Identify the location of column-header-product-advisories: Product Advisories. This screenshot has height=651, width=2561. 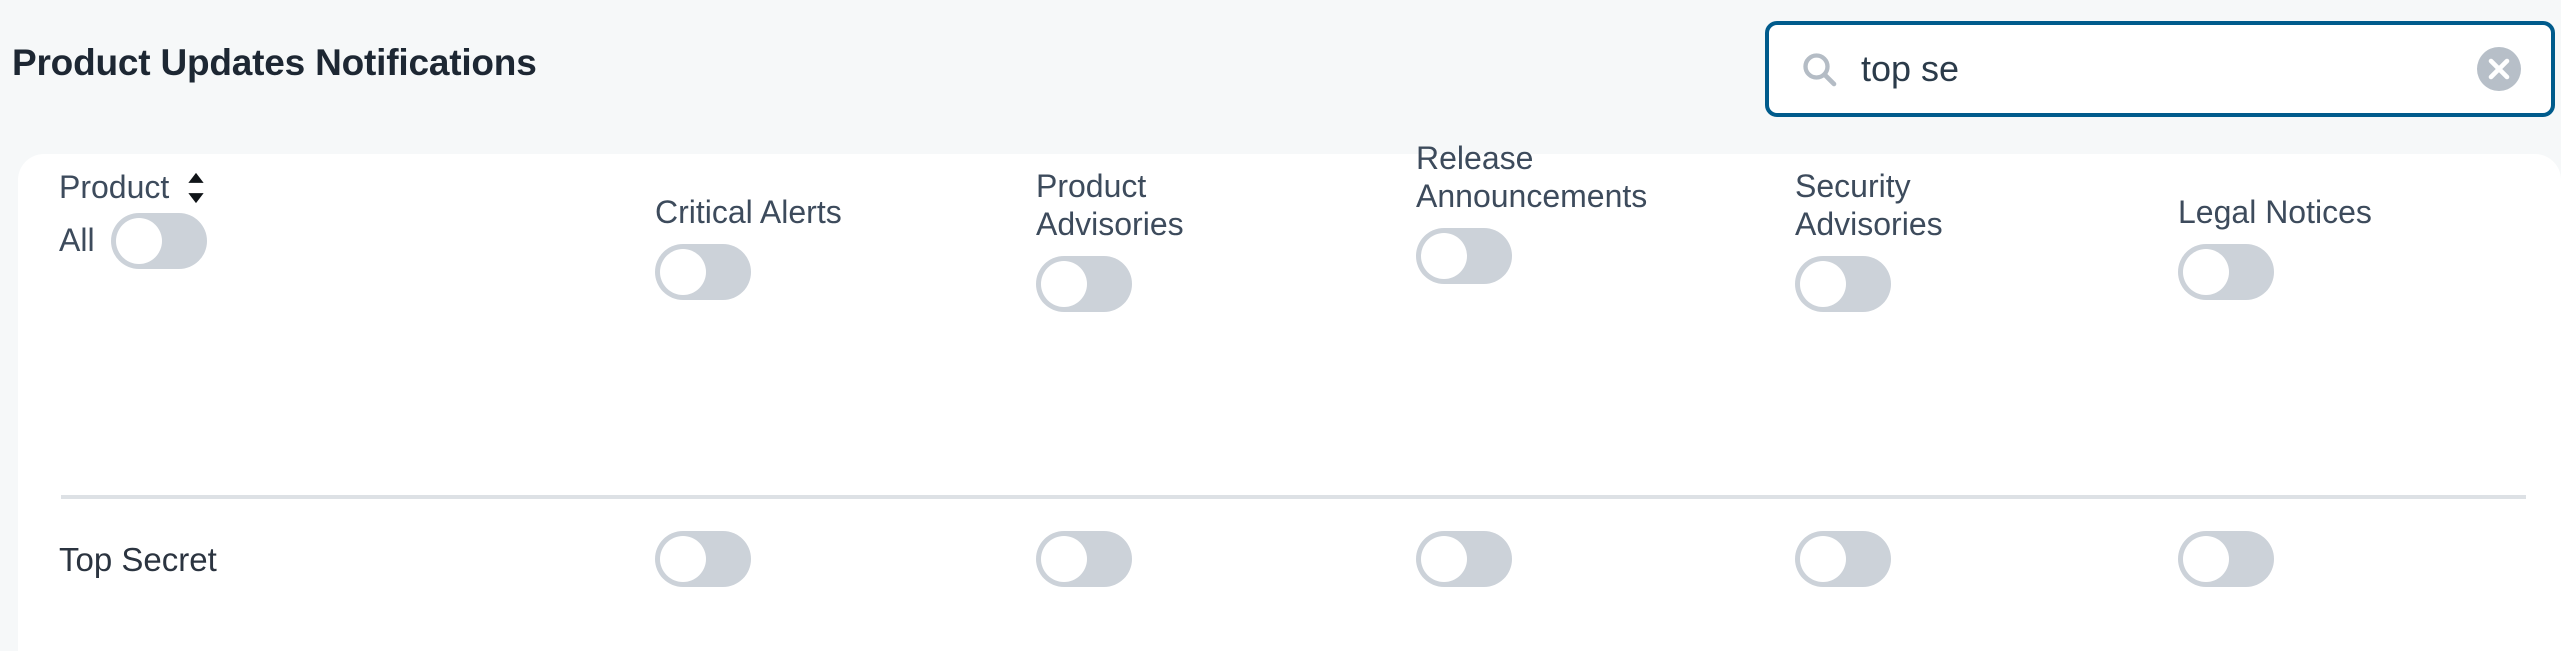
(1143, 242).